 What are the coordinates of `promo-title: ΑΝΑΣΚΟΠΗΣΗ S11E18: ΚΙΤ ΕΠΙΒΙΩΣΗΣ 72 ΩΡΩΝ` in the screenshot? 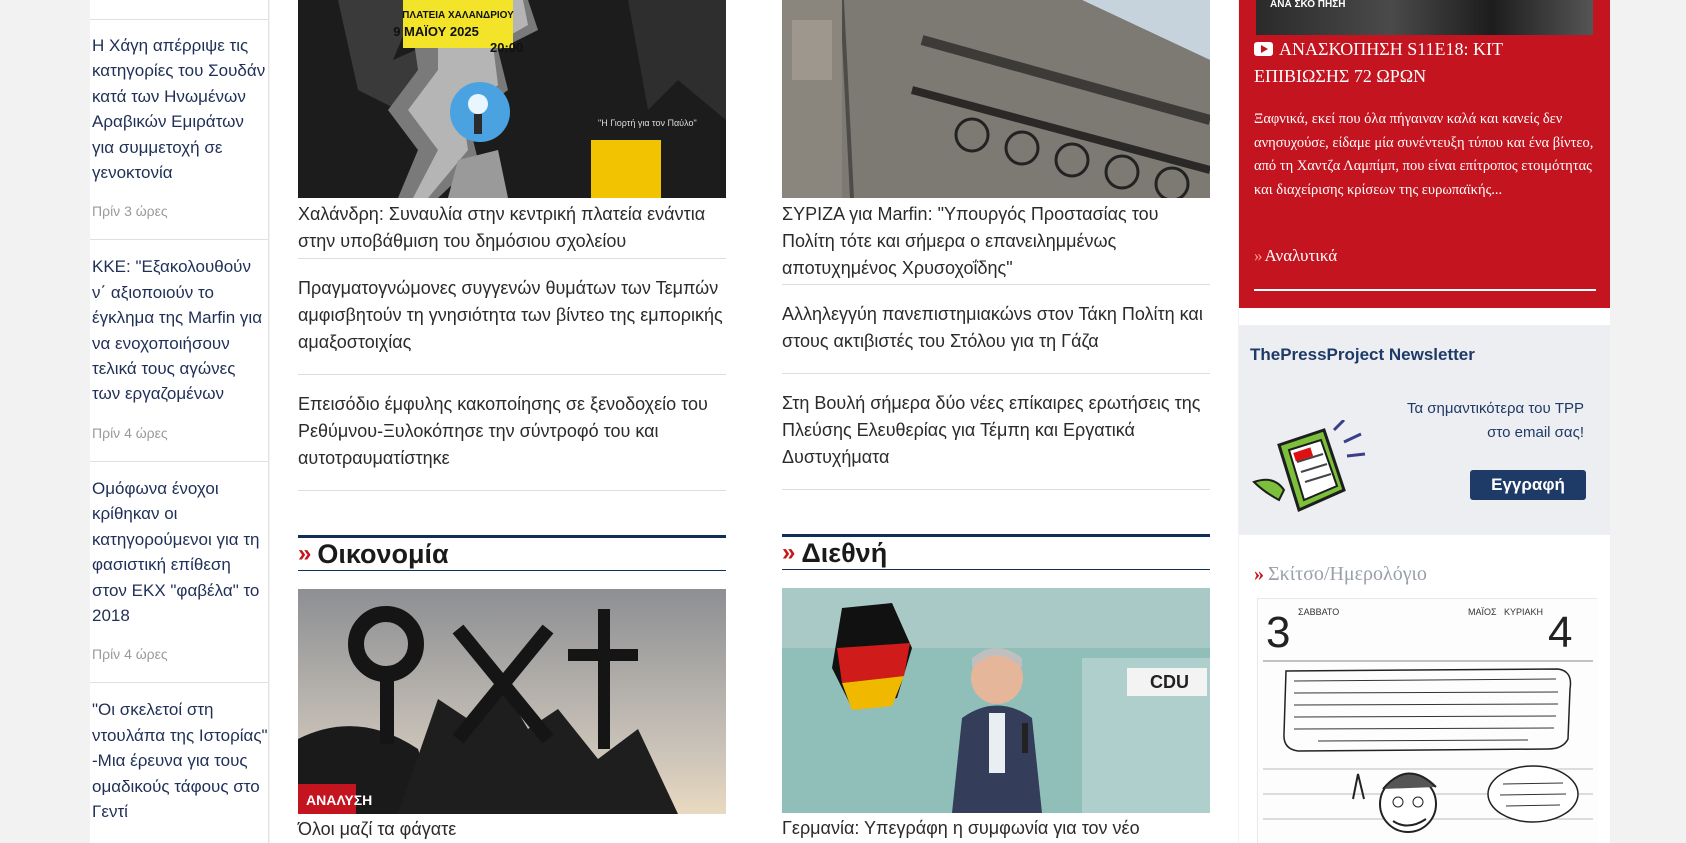 It's located at (1424, 63).